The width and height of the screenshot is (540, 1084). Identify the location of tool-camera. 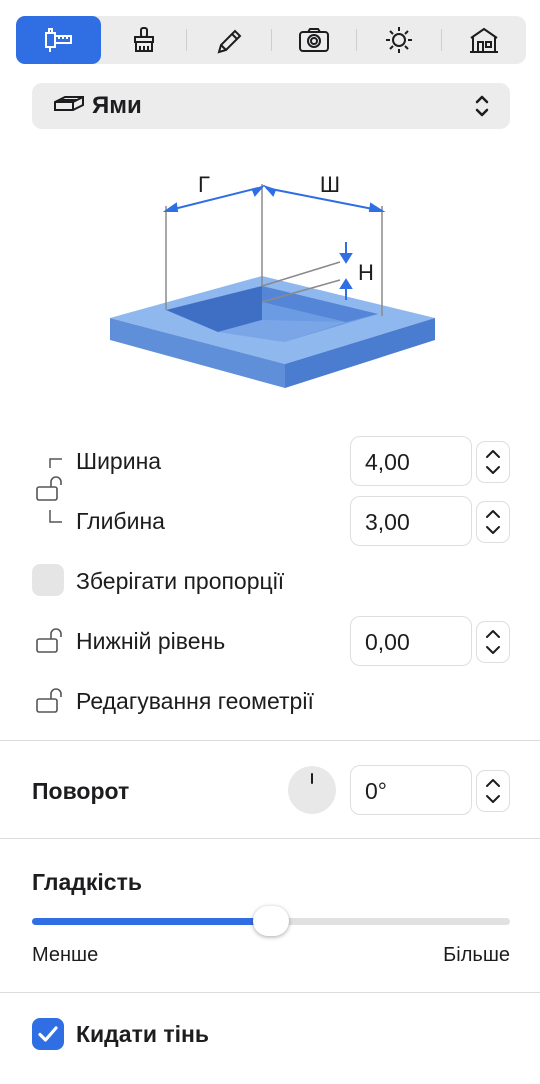
(313, 40).